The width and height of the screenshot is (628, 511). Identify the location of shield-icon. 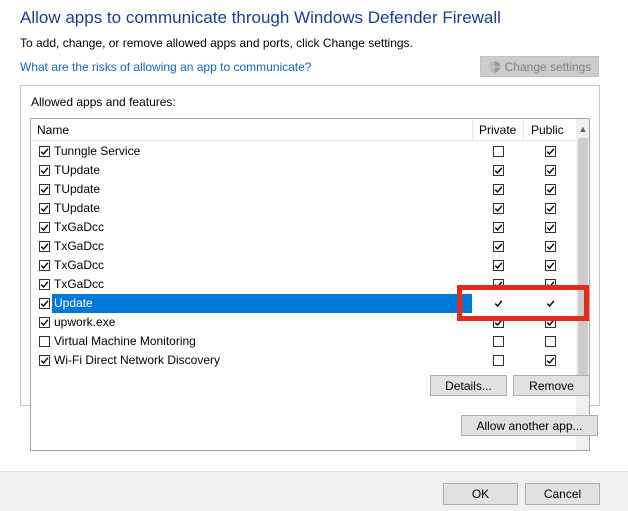
(495, 67).